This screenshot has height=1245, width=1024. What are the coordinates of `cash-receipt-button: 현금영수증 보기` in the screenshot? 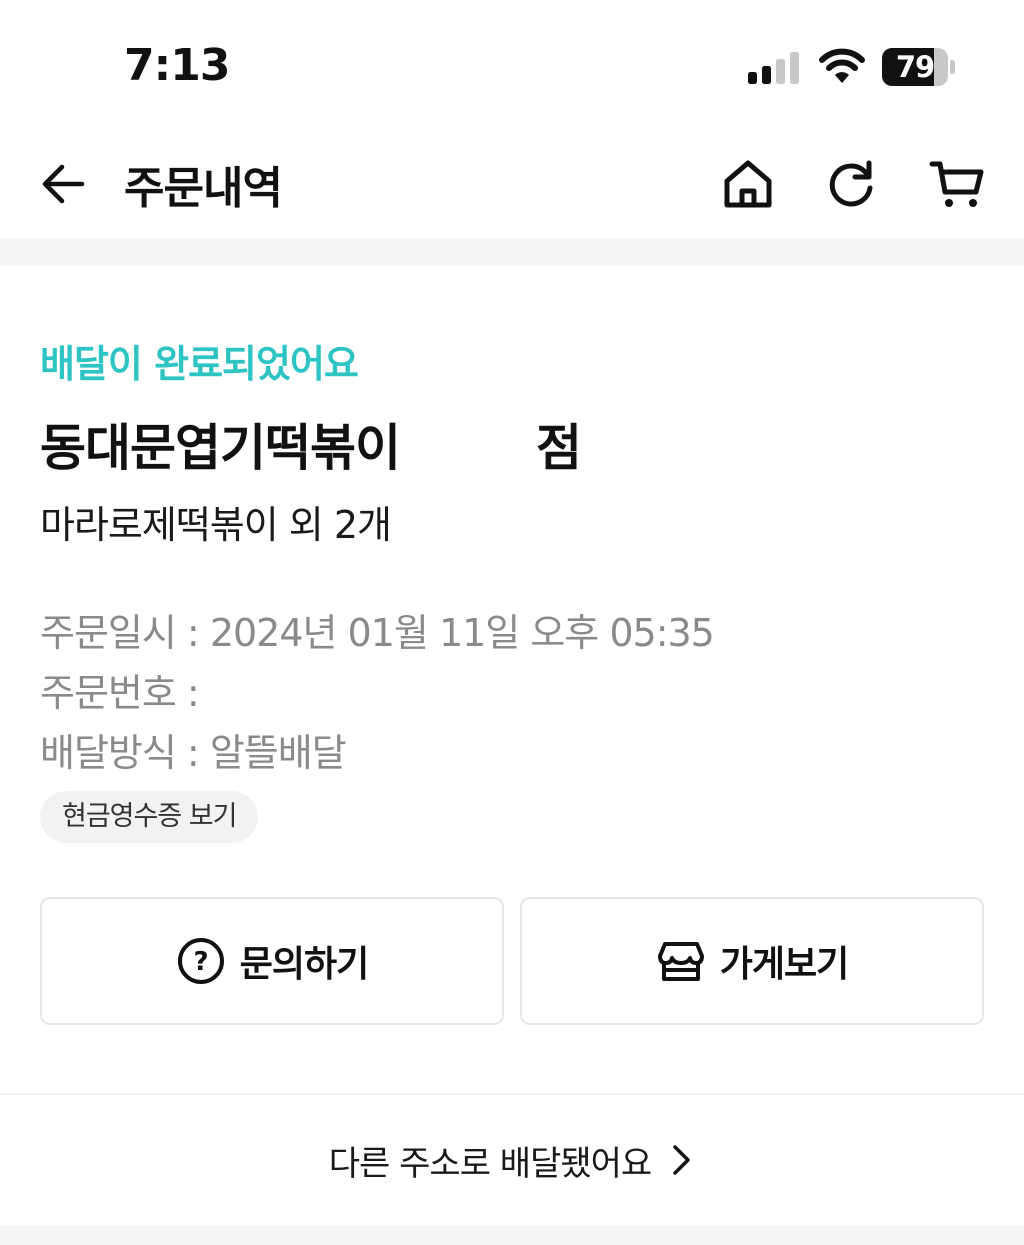 It's located at (149, 817).